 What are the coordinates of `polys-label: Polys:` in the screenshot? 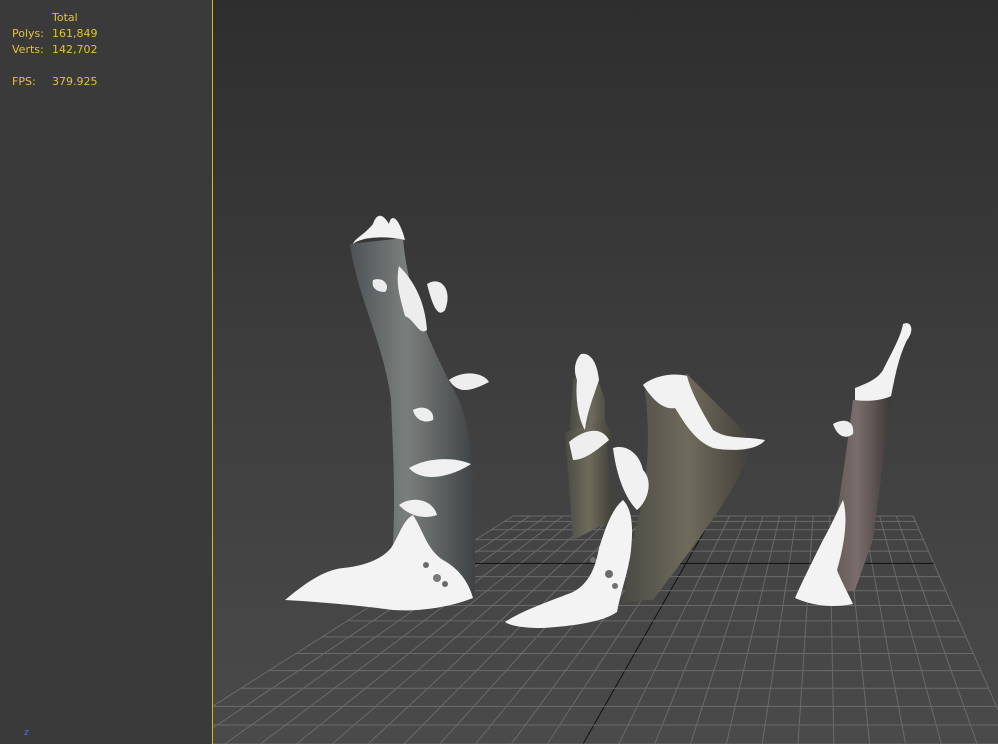 It's located at (28, 33).